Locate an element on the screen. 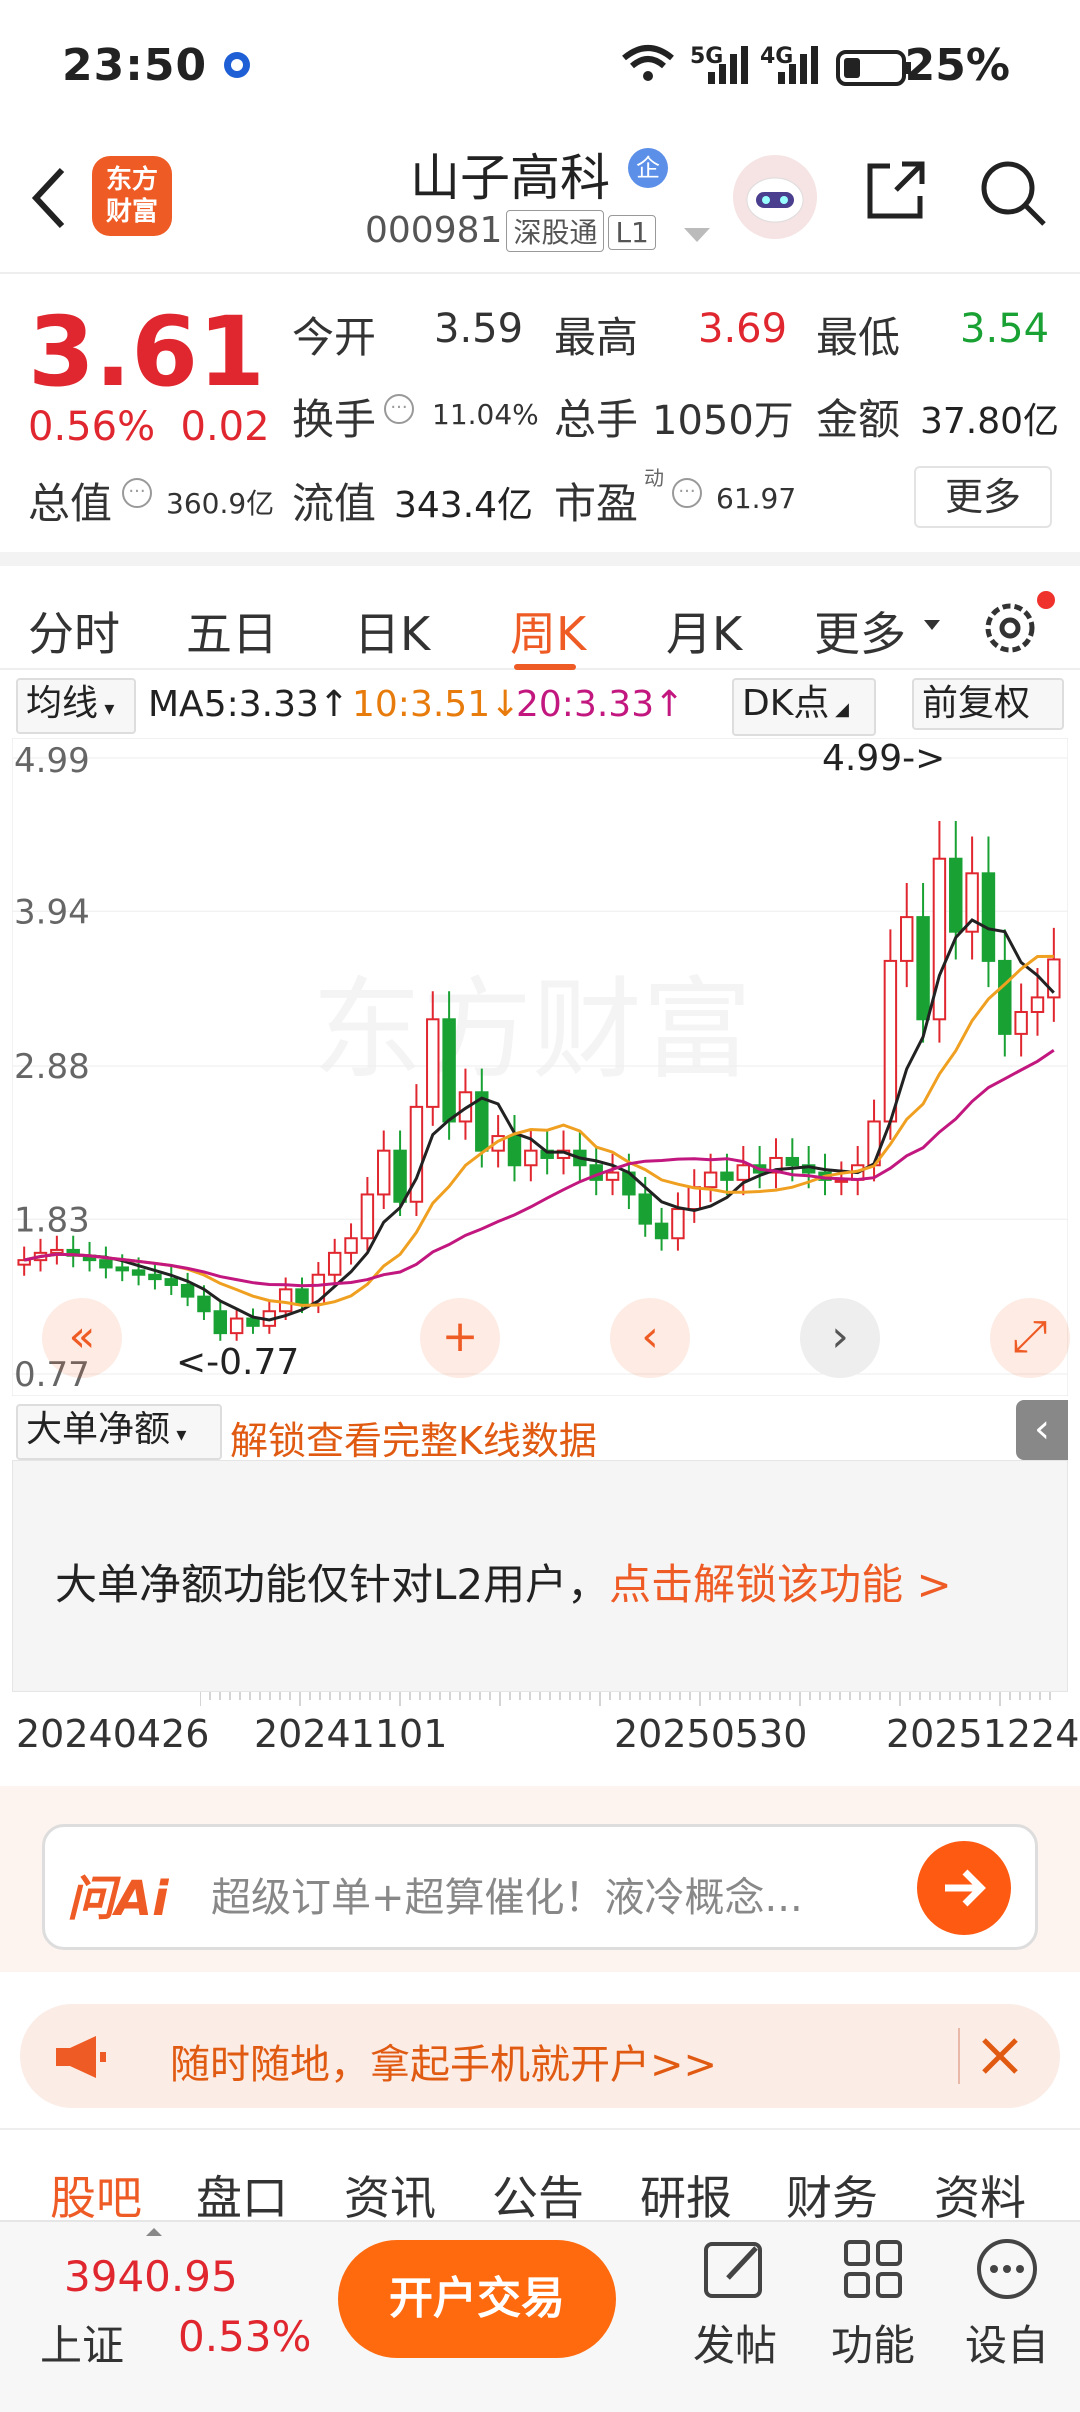 This screenshot has width=1080, height=2412. tab-announcements: 公告 is located at coordinates (538, 2195).